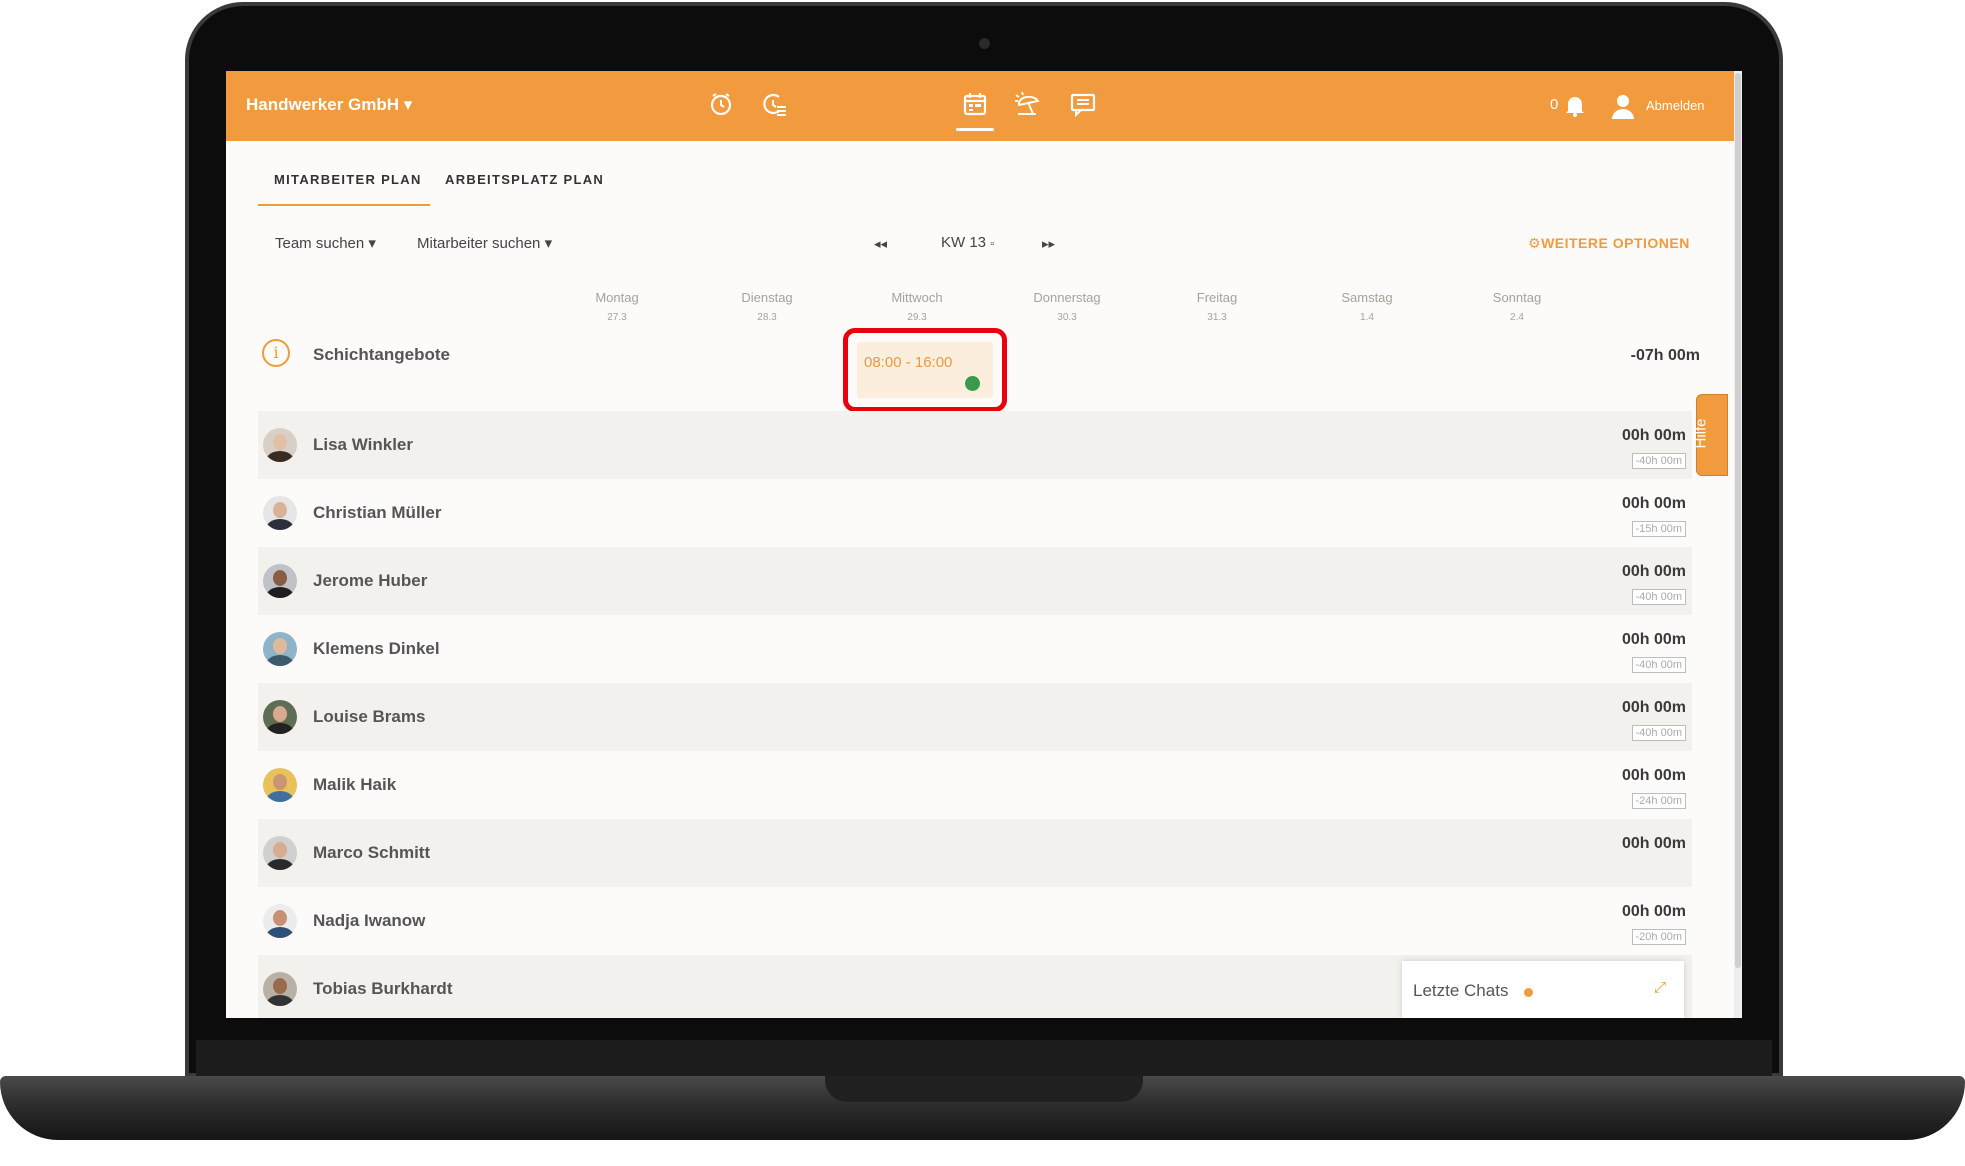 The image size is (1965, 1166). I want to click on unread-indicator, so click(1528, 992).